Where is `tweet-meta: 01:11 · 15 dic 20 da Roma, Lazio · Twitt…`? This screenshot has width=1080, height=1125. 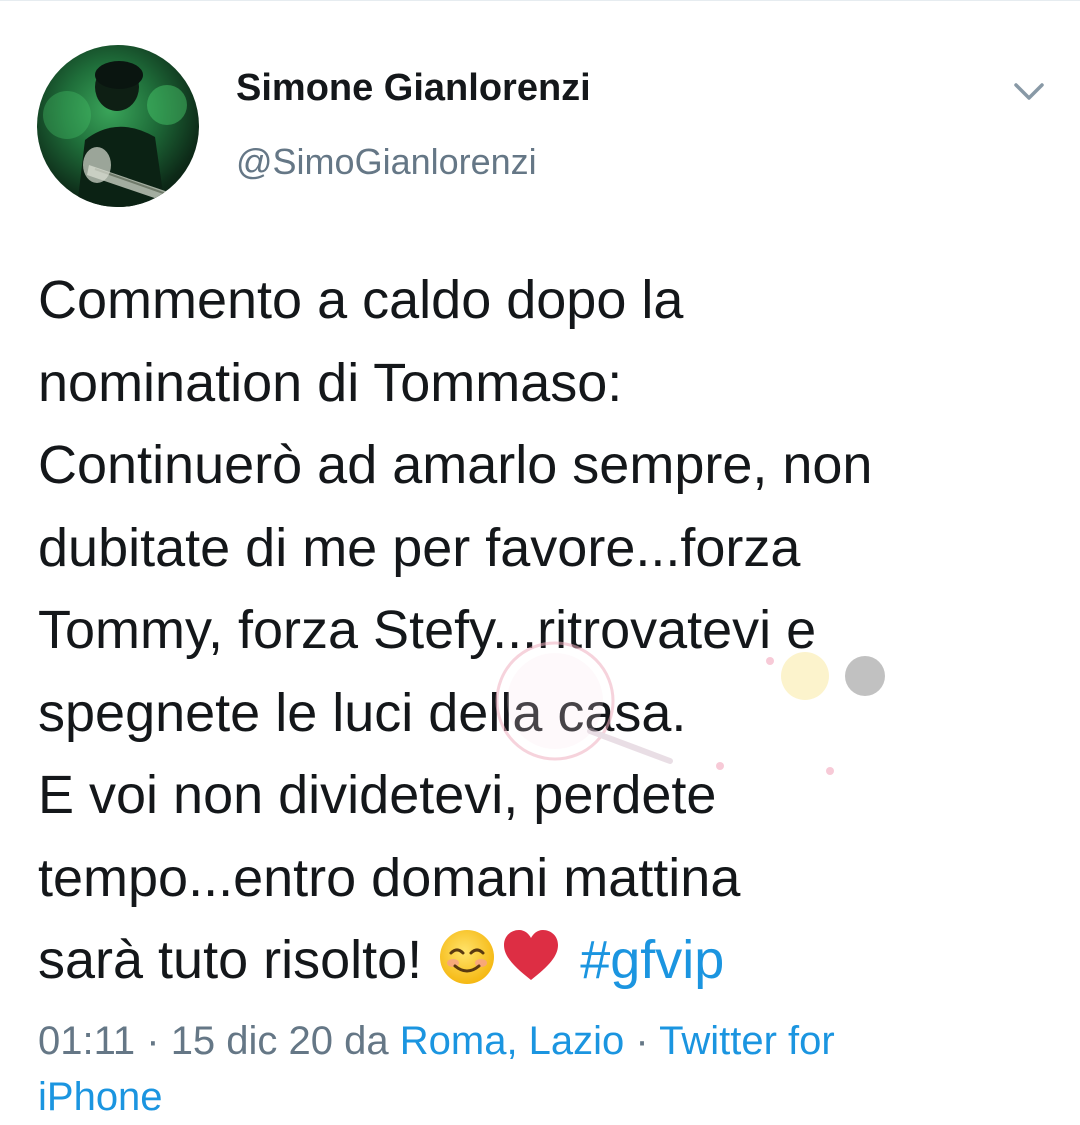 tweet-meta: 01:11 · 15 dic 20 da Roma, Lazio · Twitt… is located at coordinates (548, 1069).